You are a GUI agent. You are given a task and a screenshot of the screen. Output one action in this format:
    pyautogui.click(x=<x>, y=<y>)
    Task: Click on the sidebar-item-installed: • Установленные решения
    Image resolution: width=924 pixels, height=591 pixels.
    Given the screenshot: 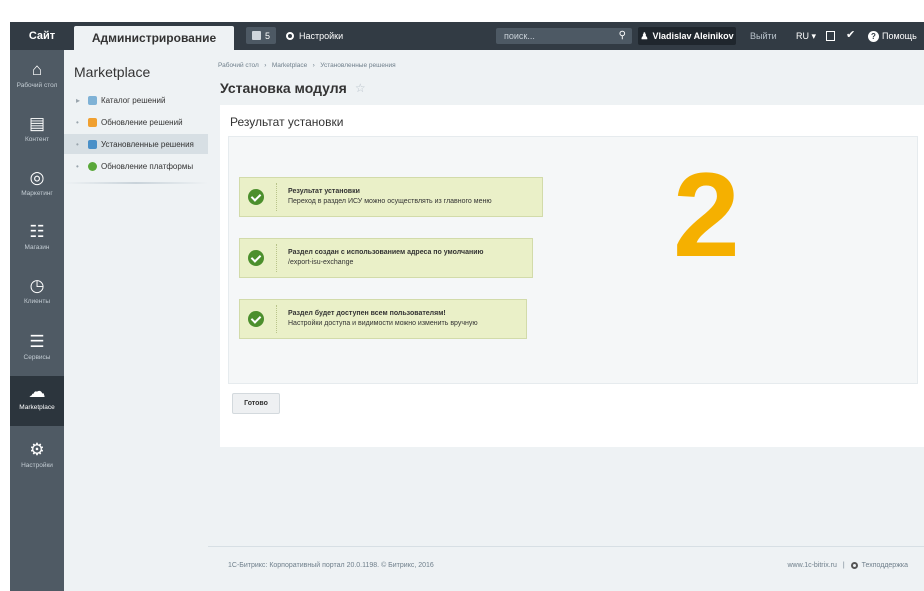 What is the action you would take?
    pyautogui.click(x=136, y=144)
    